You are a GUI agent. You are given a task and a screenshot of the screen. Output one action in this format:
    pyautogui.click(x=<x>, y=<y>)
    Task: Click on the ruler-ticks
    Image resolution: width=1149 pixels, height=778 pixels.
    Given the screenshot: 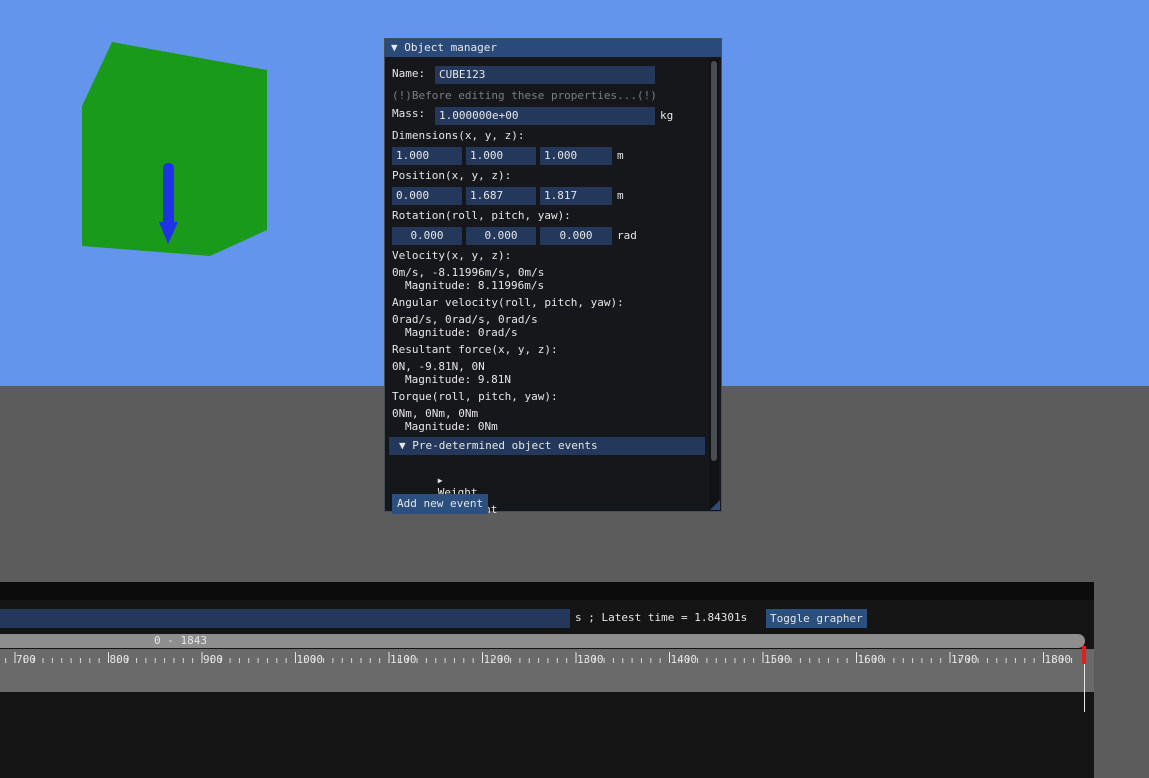 What is the action you would take?
    pyautogui.click(x=539, y=657)
    